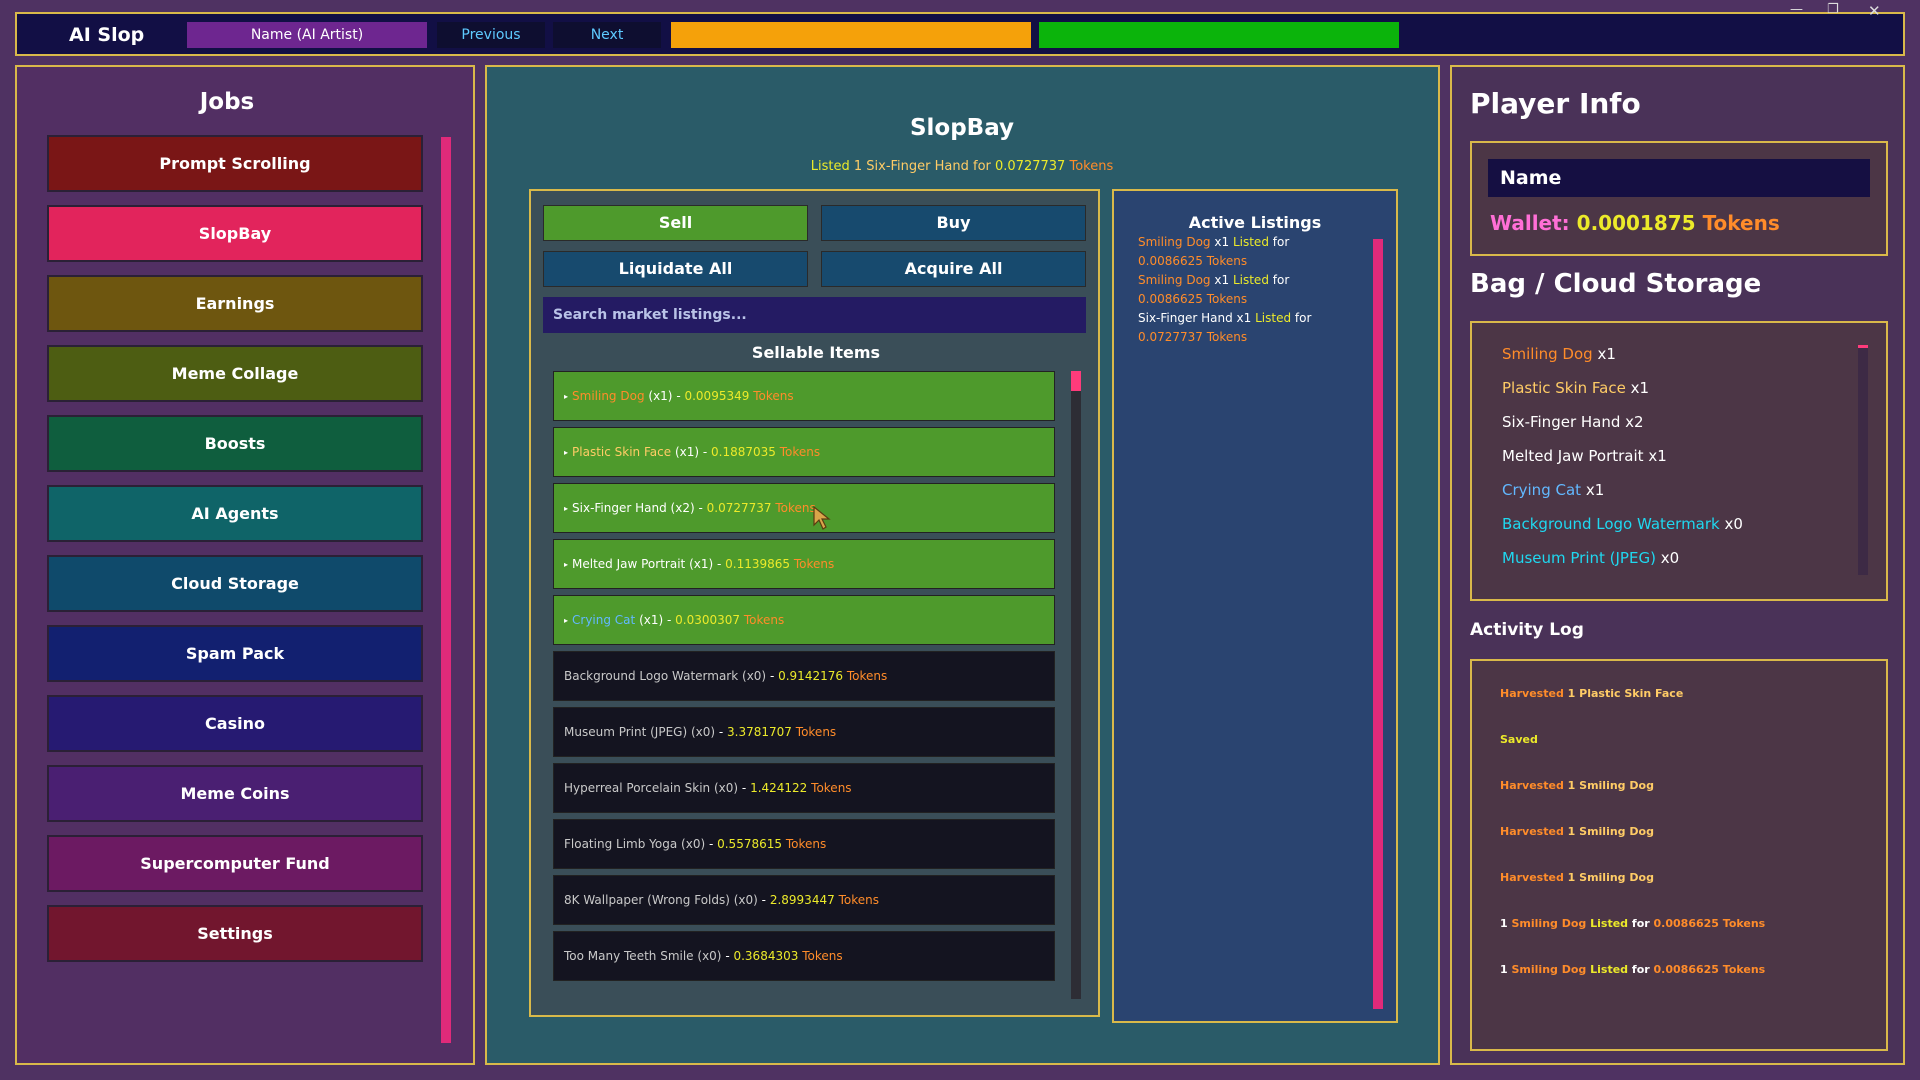 Image resolution: width=1920 pixels, height=1080 pixels. I want to click on market-scrollbar-thumb, so click(1076, 381).